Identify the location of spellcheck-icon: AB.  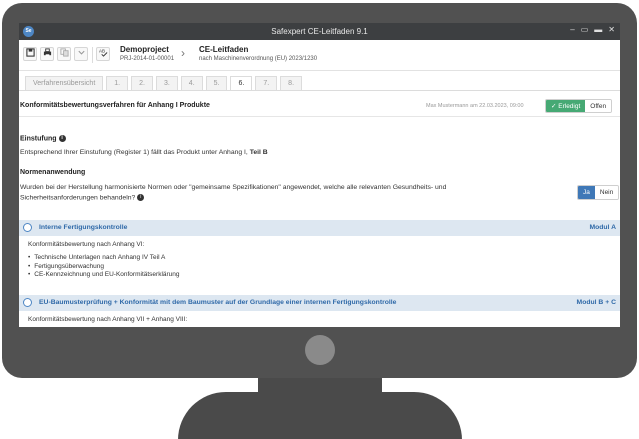
(103, 54).